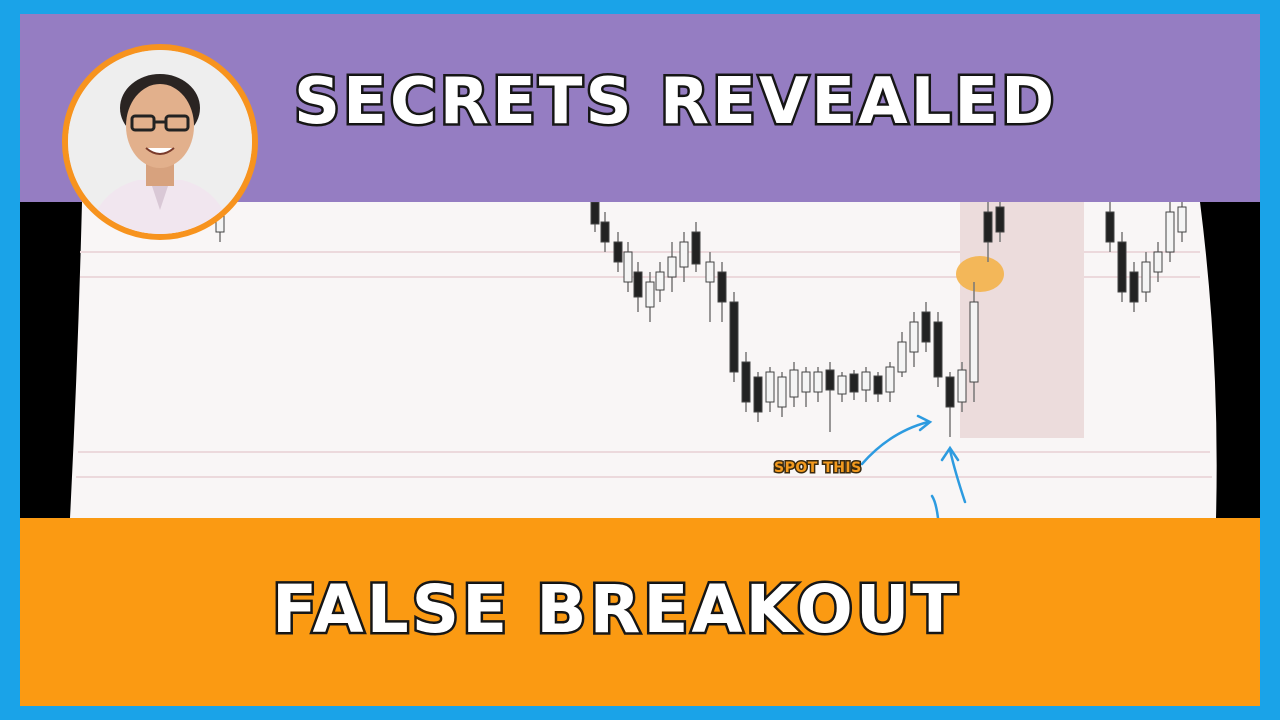 The height and width of the screenshot is (720, 1280). Describe the element at coordinates (615, 610) in the screenshot. I see `bottom-headline: FALSE BREAKOUT` at that location.